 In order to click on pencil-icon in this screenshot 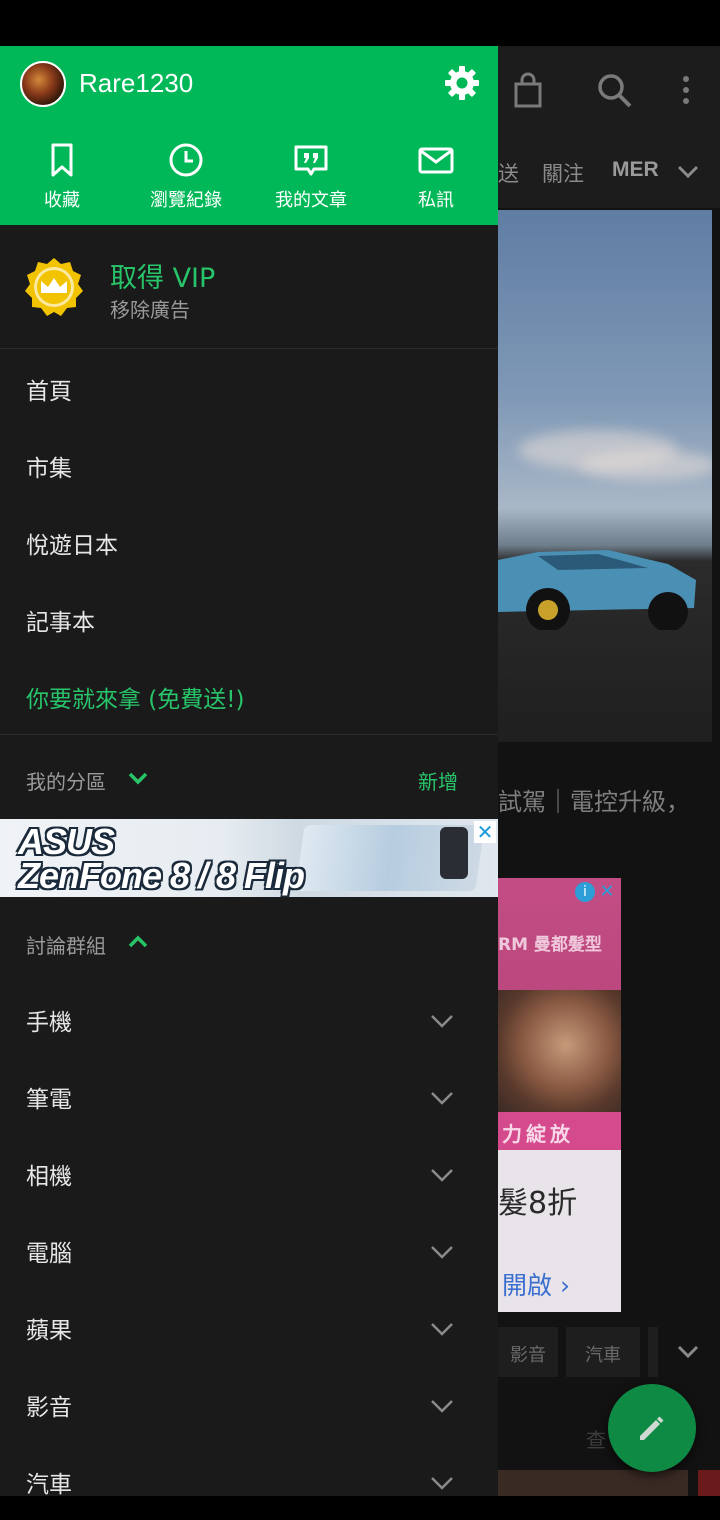, I will do `click(652, 1428)`.